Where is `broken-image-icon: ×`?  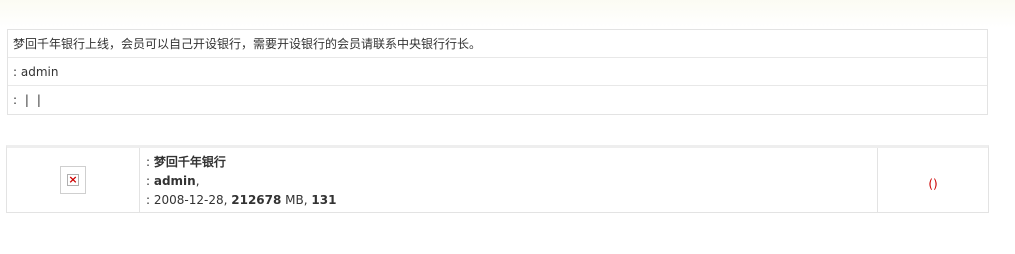 broken-image-icon: × is located at coordinates (73, 179).